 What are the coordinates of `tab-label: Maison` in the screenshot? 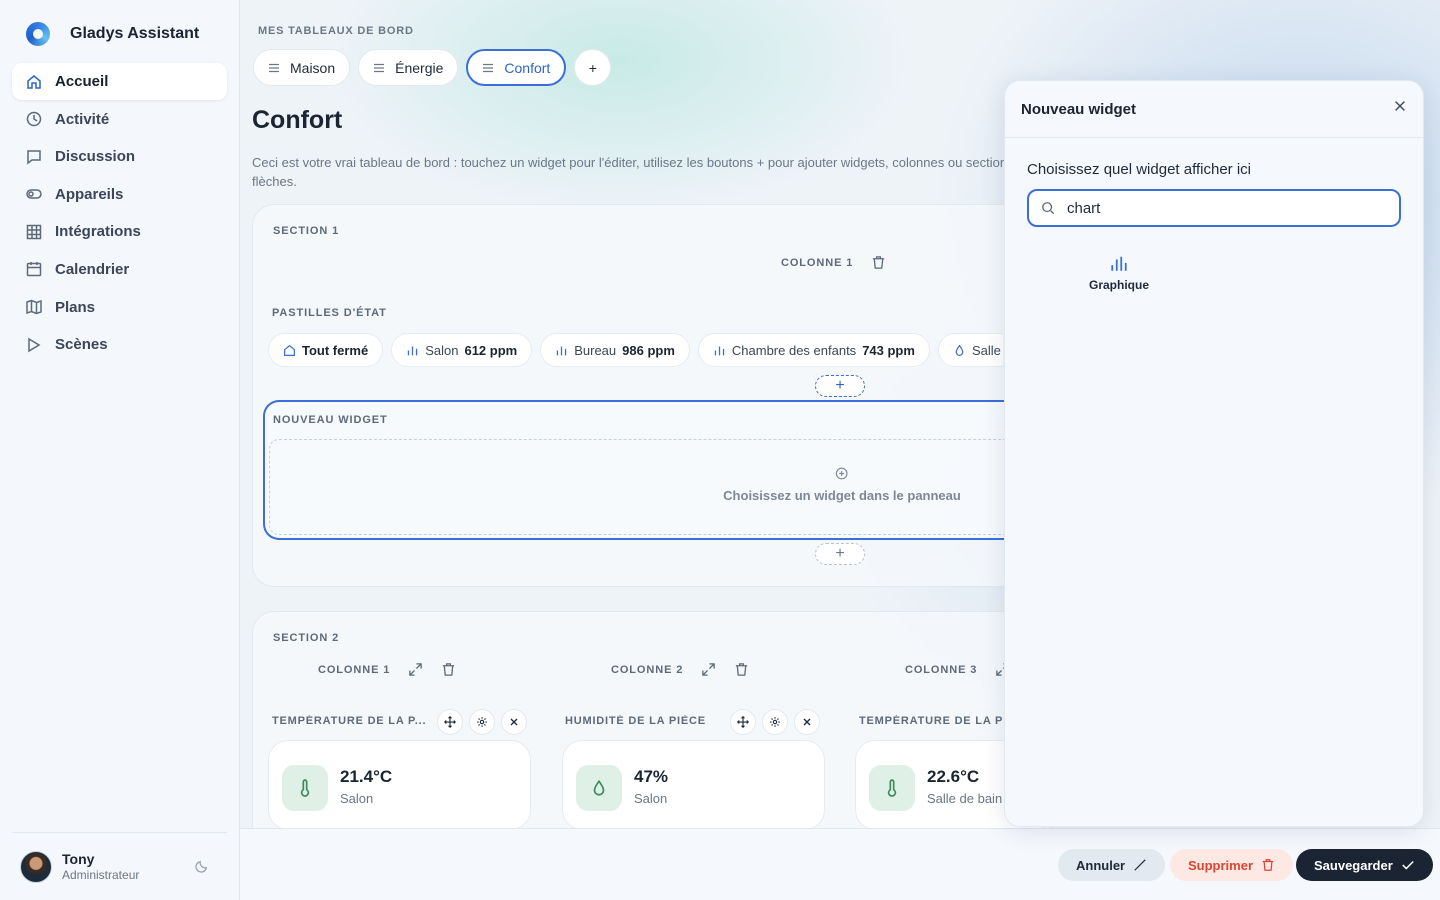 It's located at (313, 67).